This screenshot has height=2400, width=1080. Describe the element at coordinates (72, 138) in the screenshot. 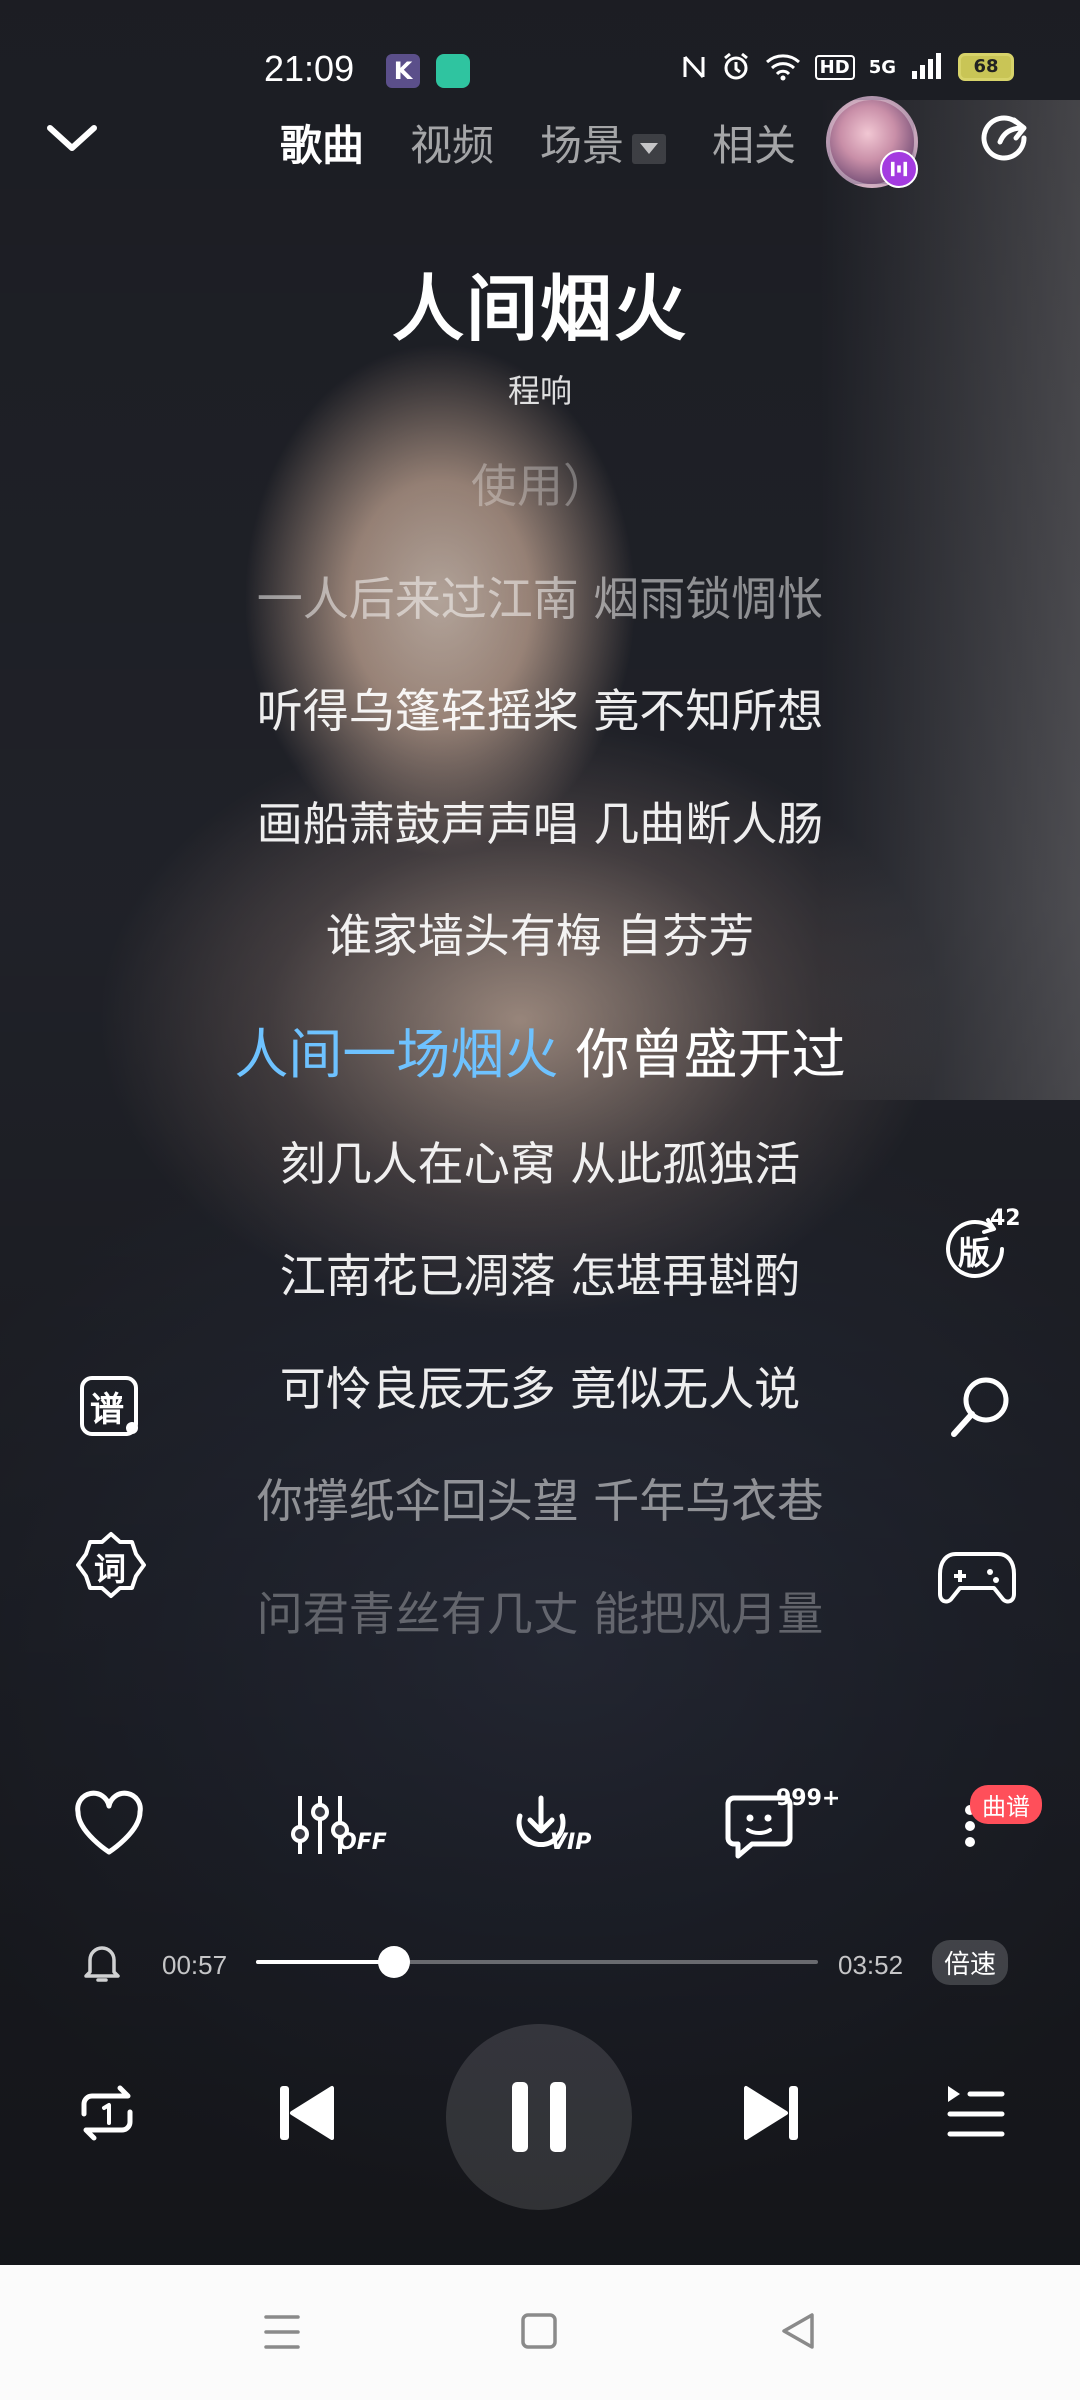

I see `collapse-chevron-icon` at that location.